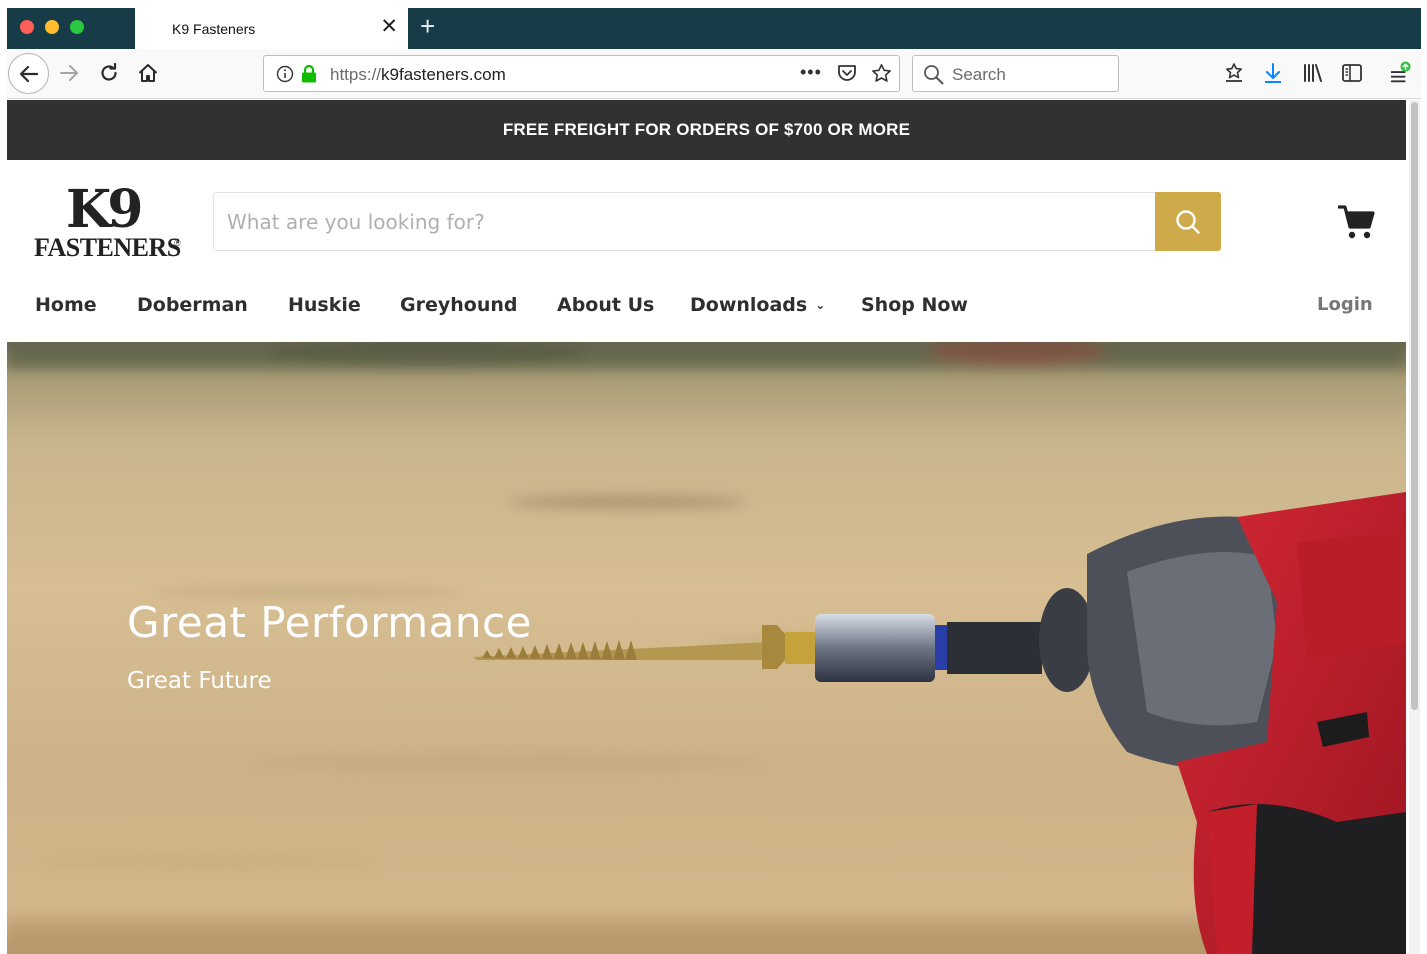 The width and height of the screenshot is (1427, 954). What do you see at coordinates (107, 247) in the screenshot?
I see `logo-wordmark: FASTENERS` at bounding box center [107, 247].